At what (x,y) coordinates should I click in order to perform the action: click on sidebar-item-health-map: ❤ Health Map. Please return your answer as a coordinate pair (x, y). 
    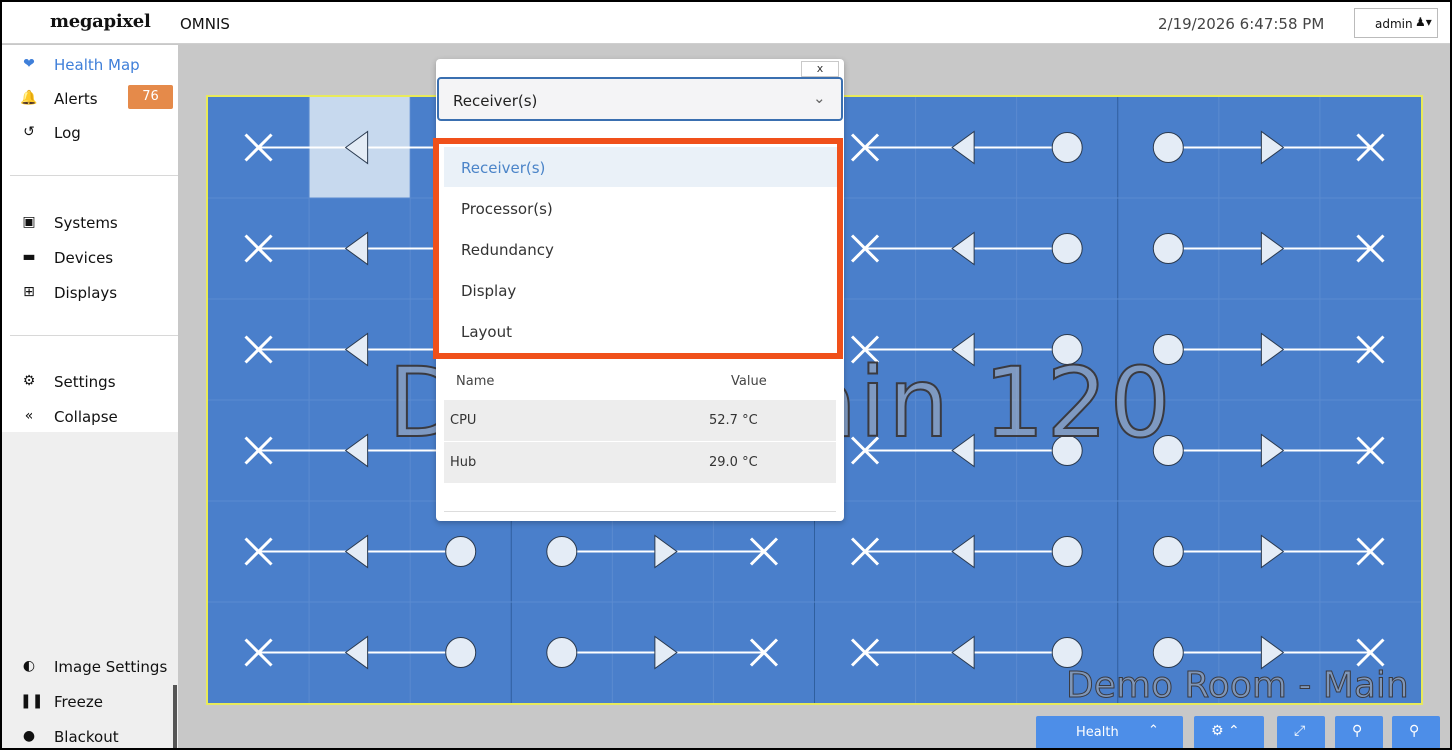
    Looking at the image, I should click on (95, 66).